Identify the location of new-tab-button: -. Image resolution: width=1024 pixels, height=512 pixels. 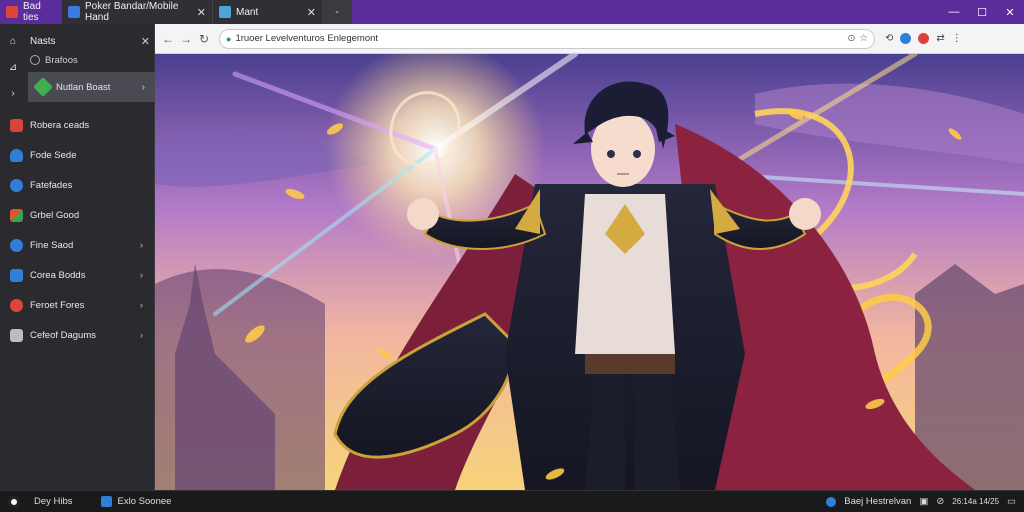
(337, 12).